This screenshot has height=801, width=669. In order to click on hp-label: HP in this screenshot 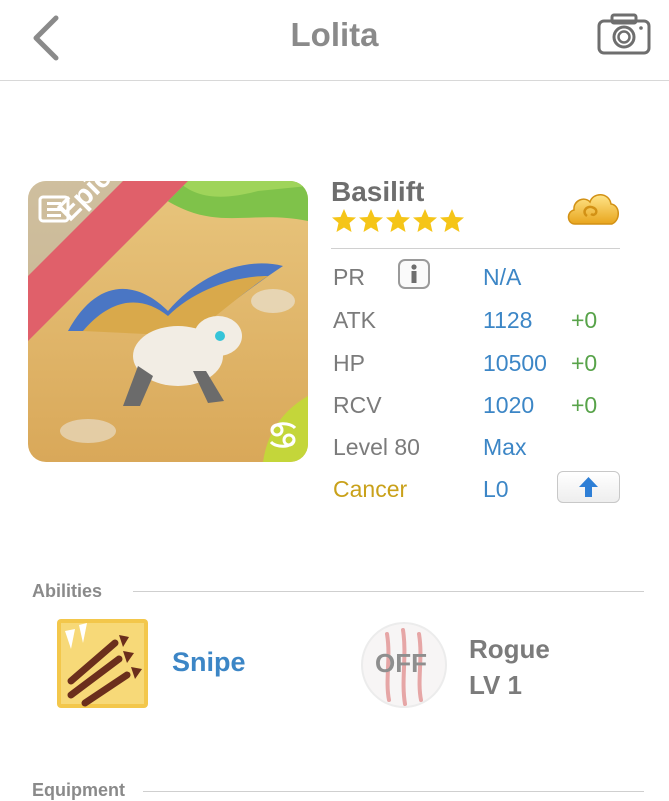, I will do `click(349, 363)`.